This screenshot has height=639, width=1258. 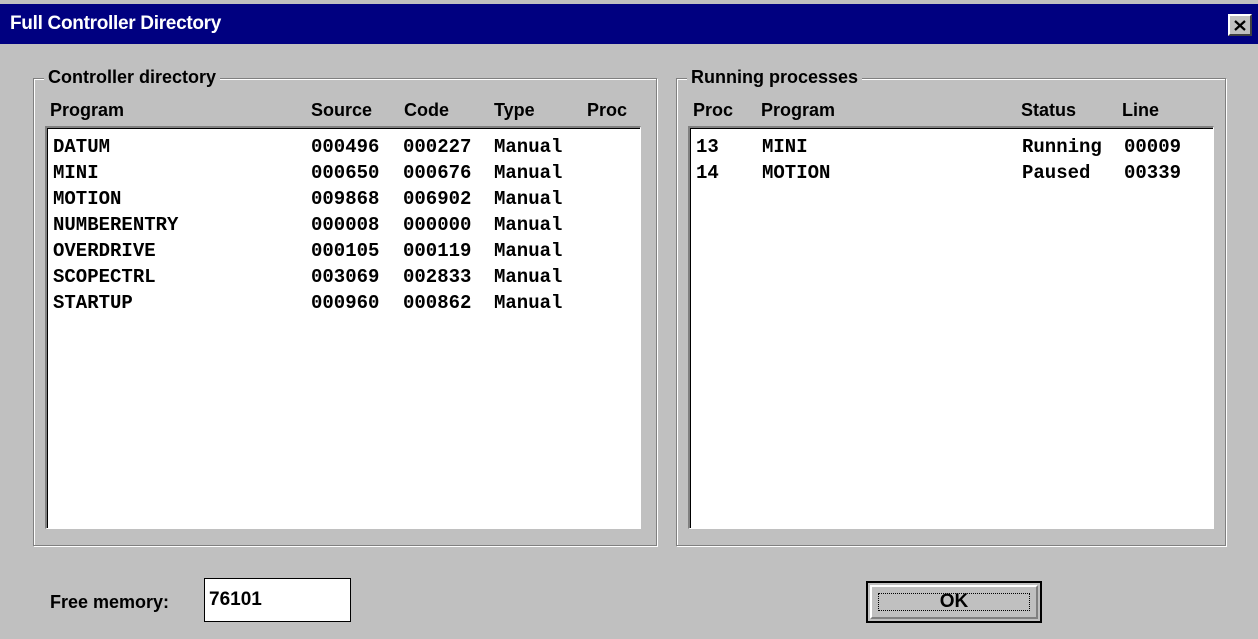 What do you see at coordinates (437, 173) in the screenshot?
I see `directory-cell-code: 000676` at bounding box center [437, 173].